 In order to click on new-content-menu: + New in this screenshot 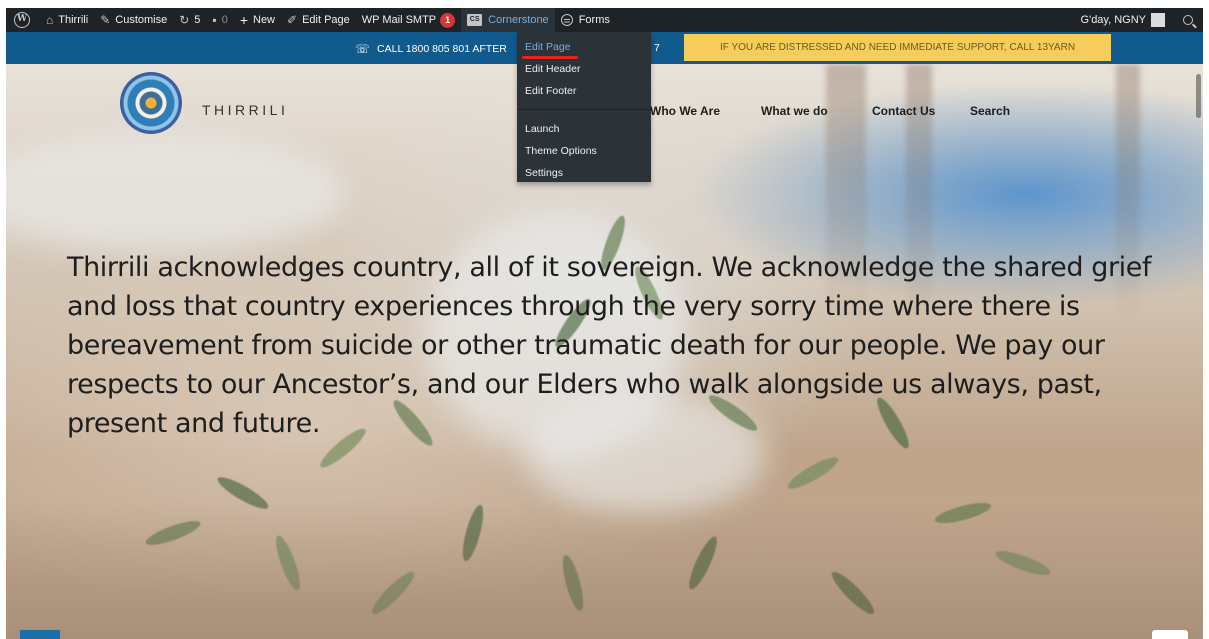, I will do `click(257, 20)`.